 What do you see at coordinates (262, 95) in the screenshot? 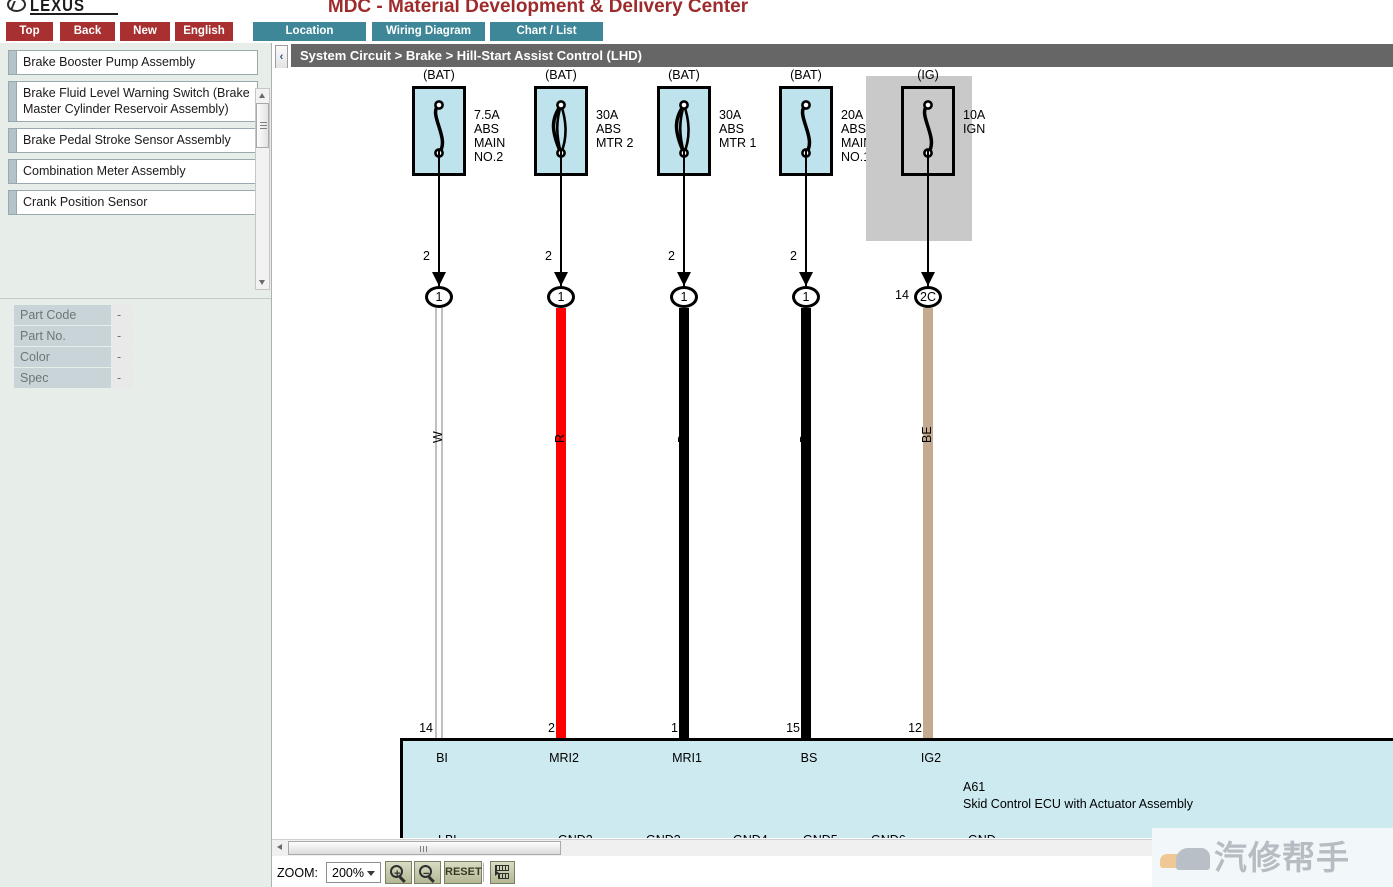
I see `scroll-up-arrow` at bounding box center [262, 95].